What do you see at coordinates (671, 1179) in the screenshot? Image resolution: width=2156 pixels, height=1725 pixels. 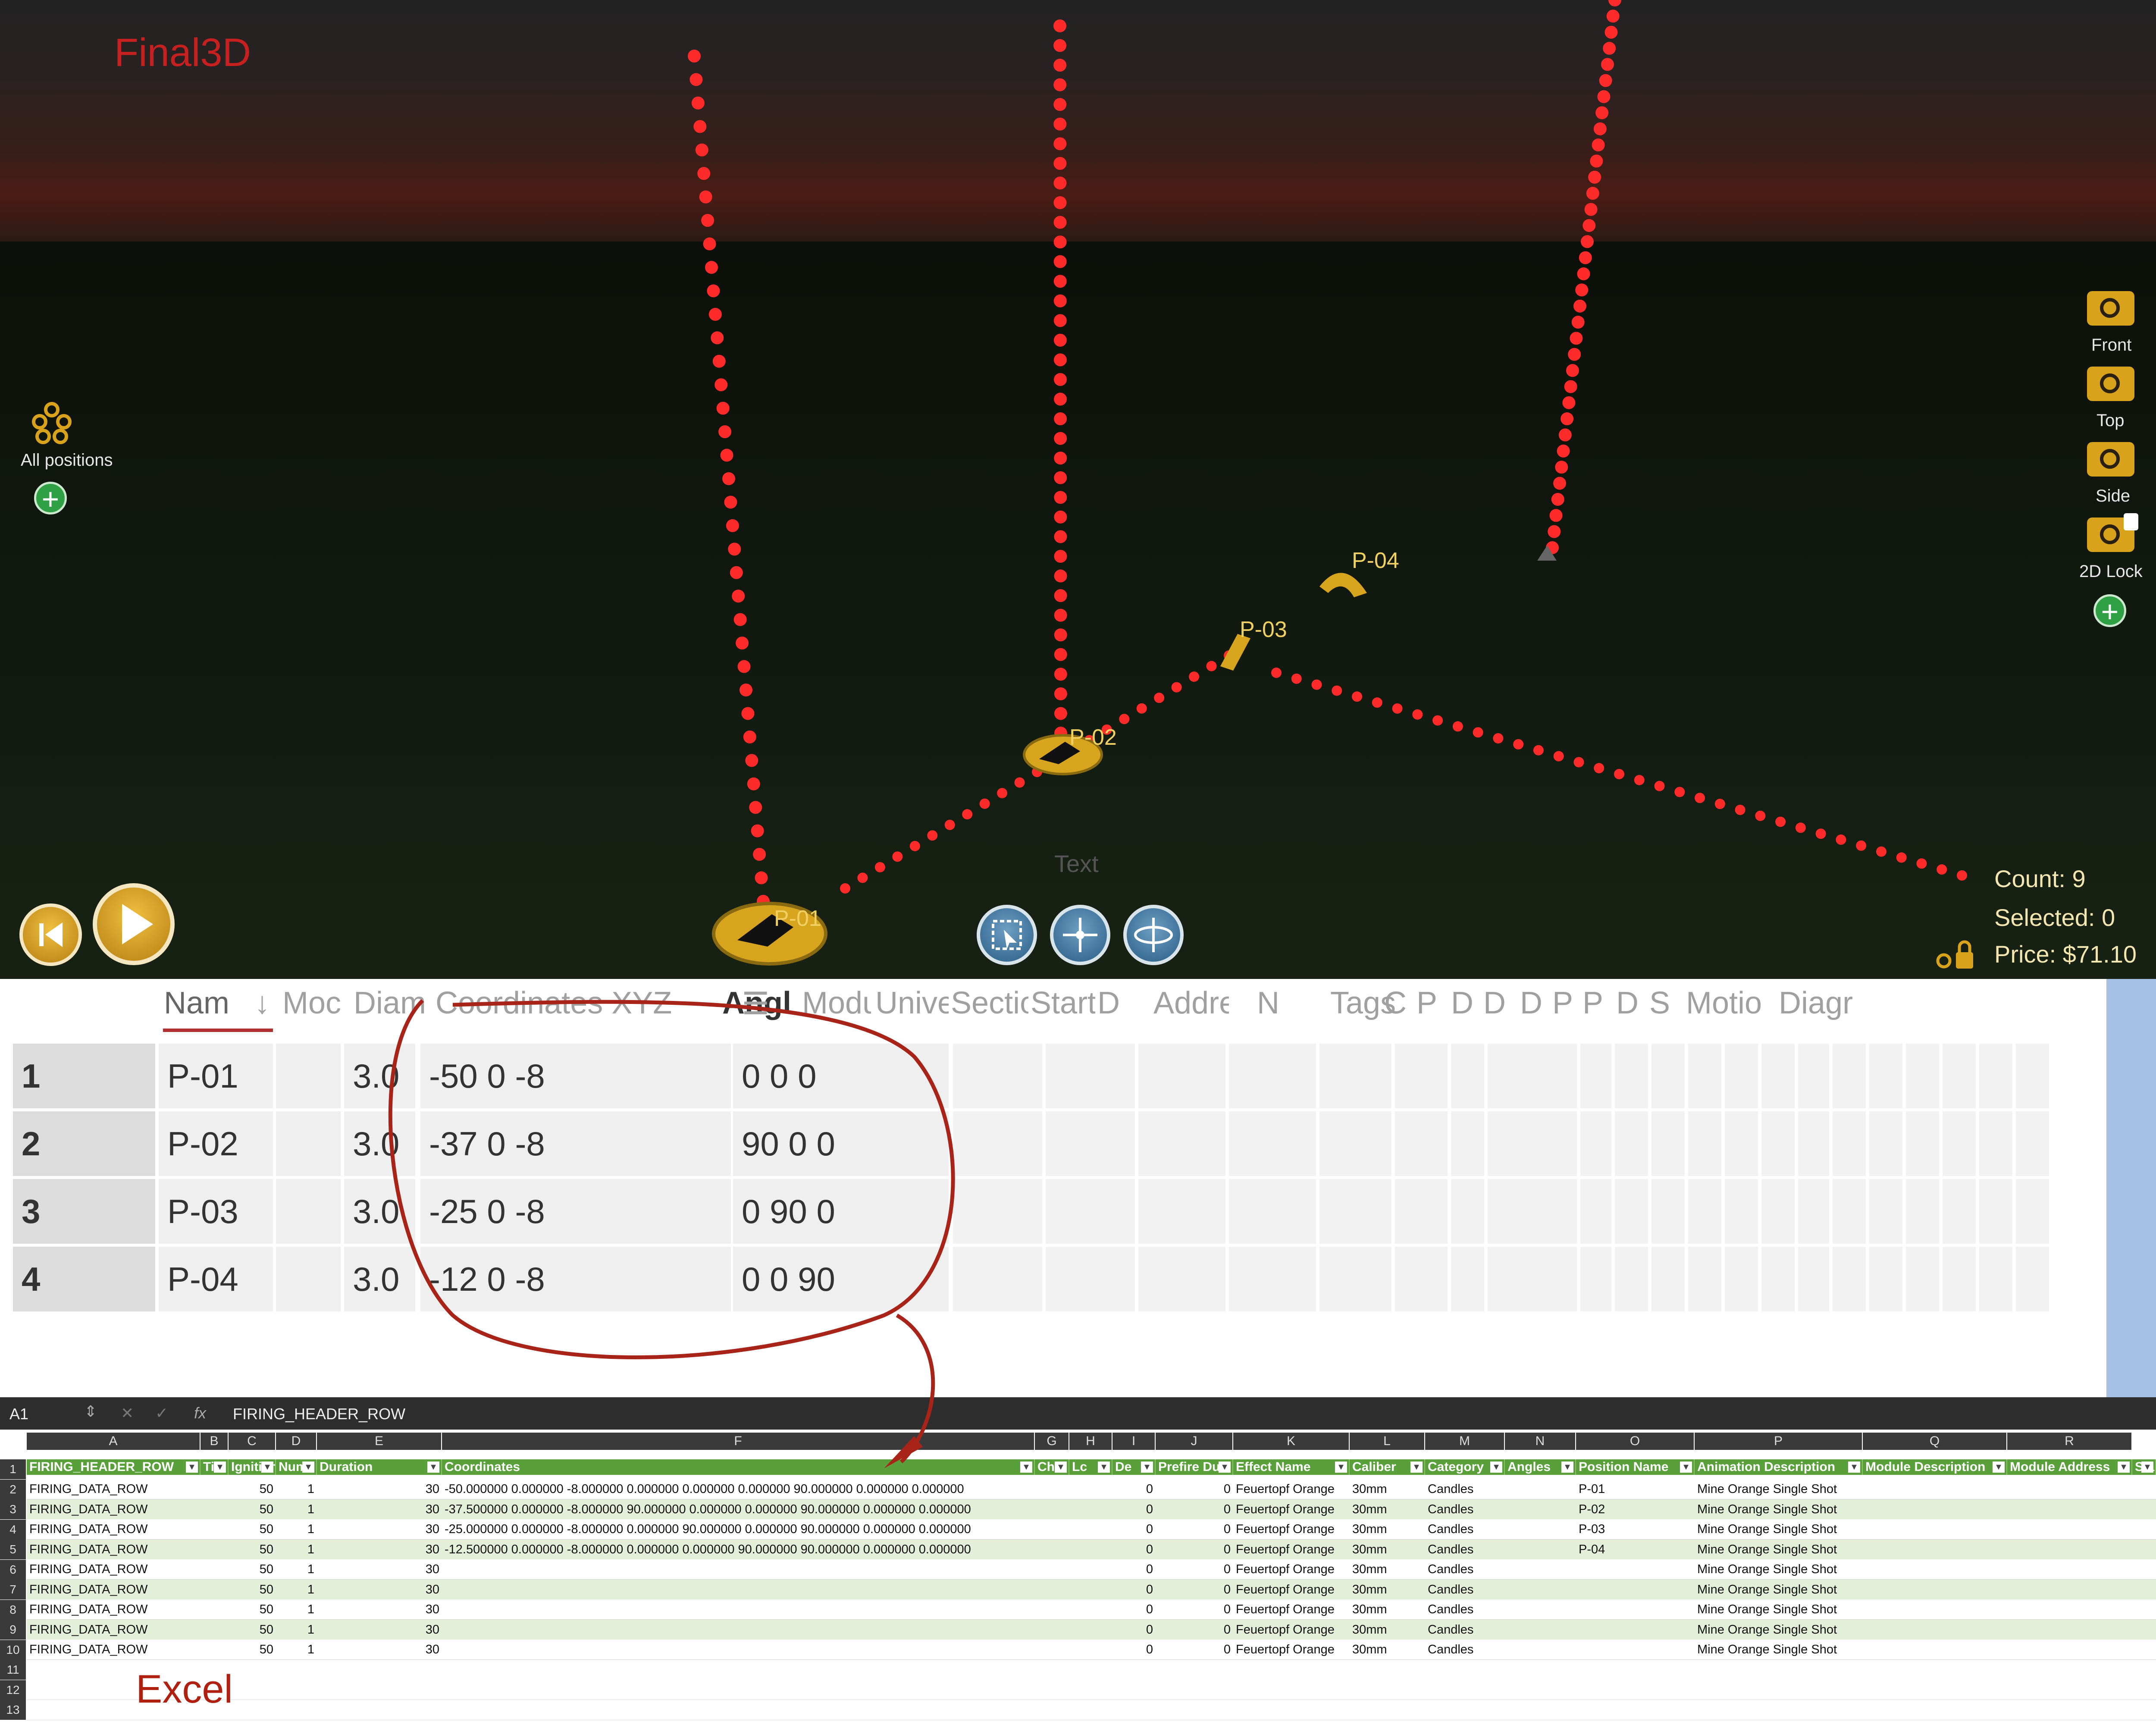 I see `annotation-circle` at bounding box center [671, 1179].